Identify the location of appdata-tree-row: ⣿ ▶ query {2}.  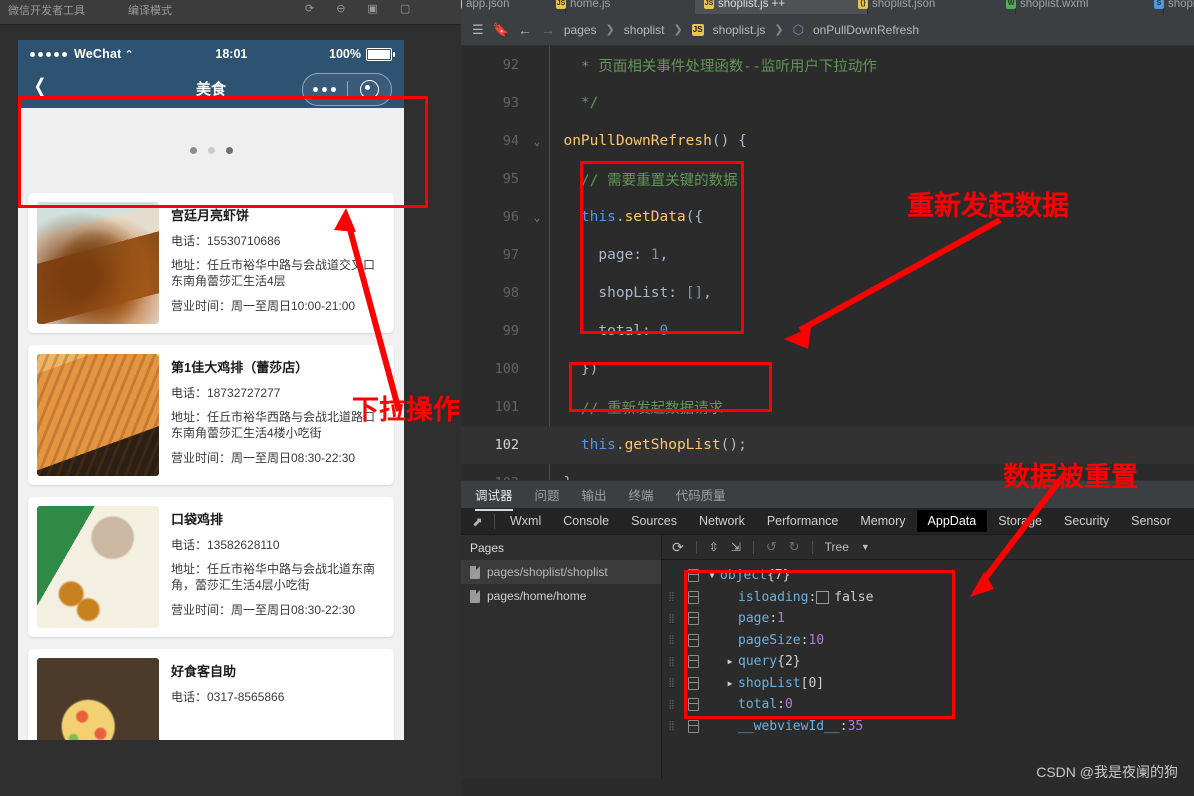
(928, 662).